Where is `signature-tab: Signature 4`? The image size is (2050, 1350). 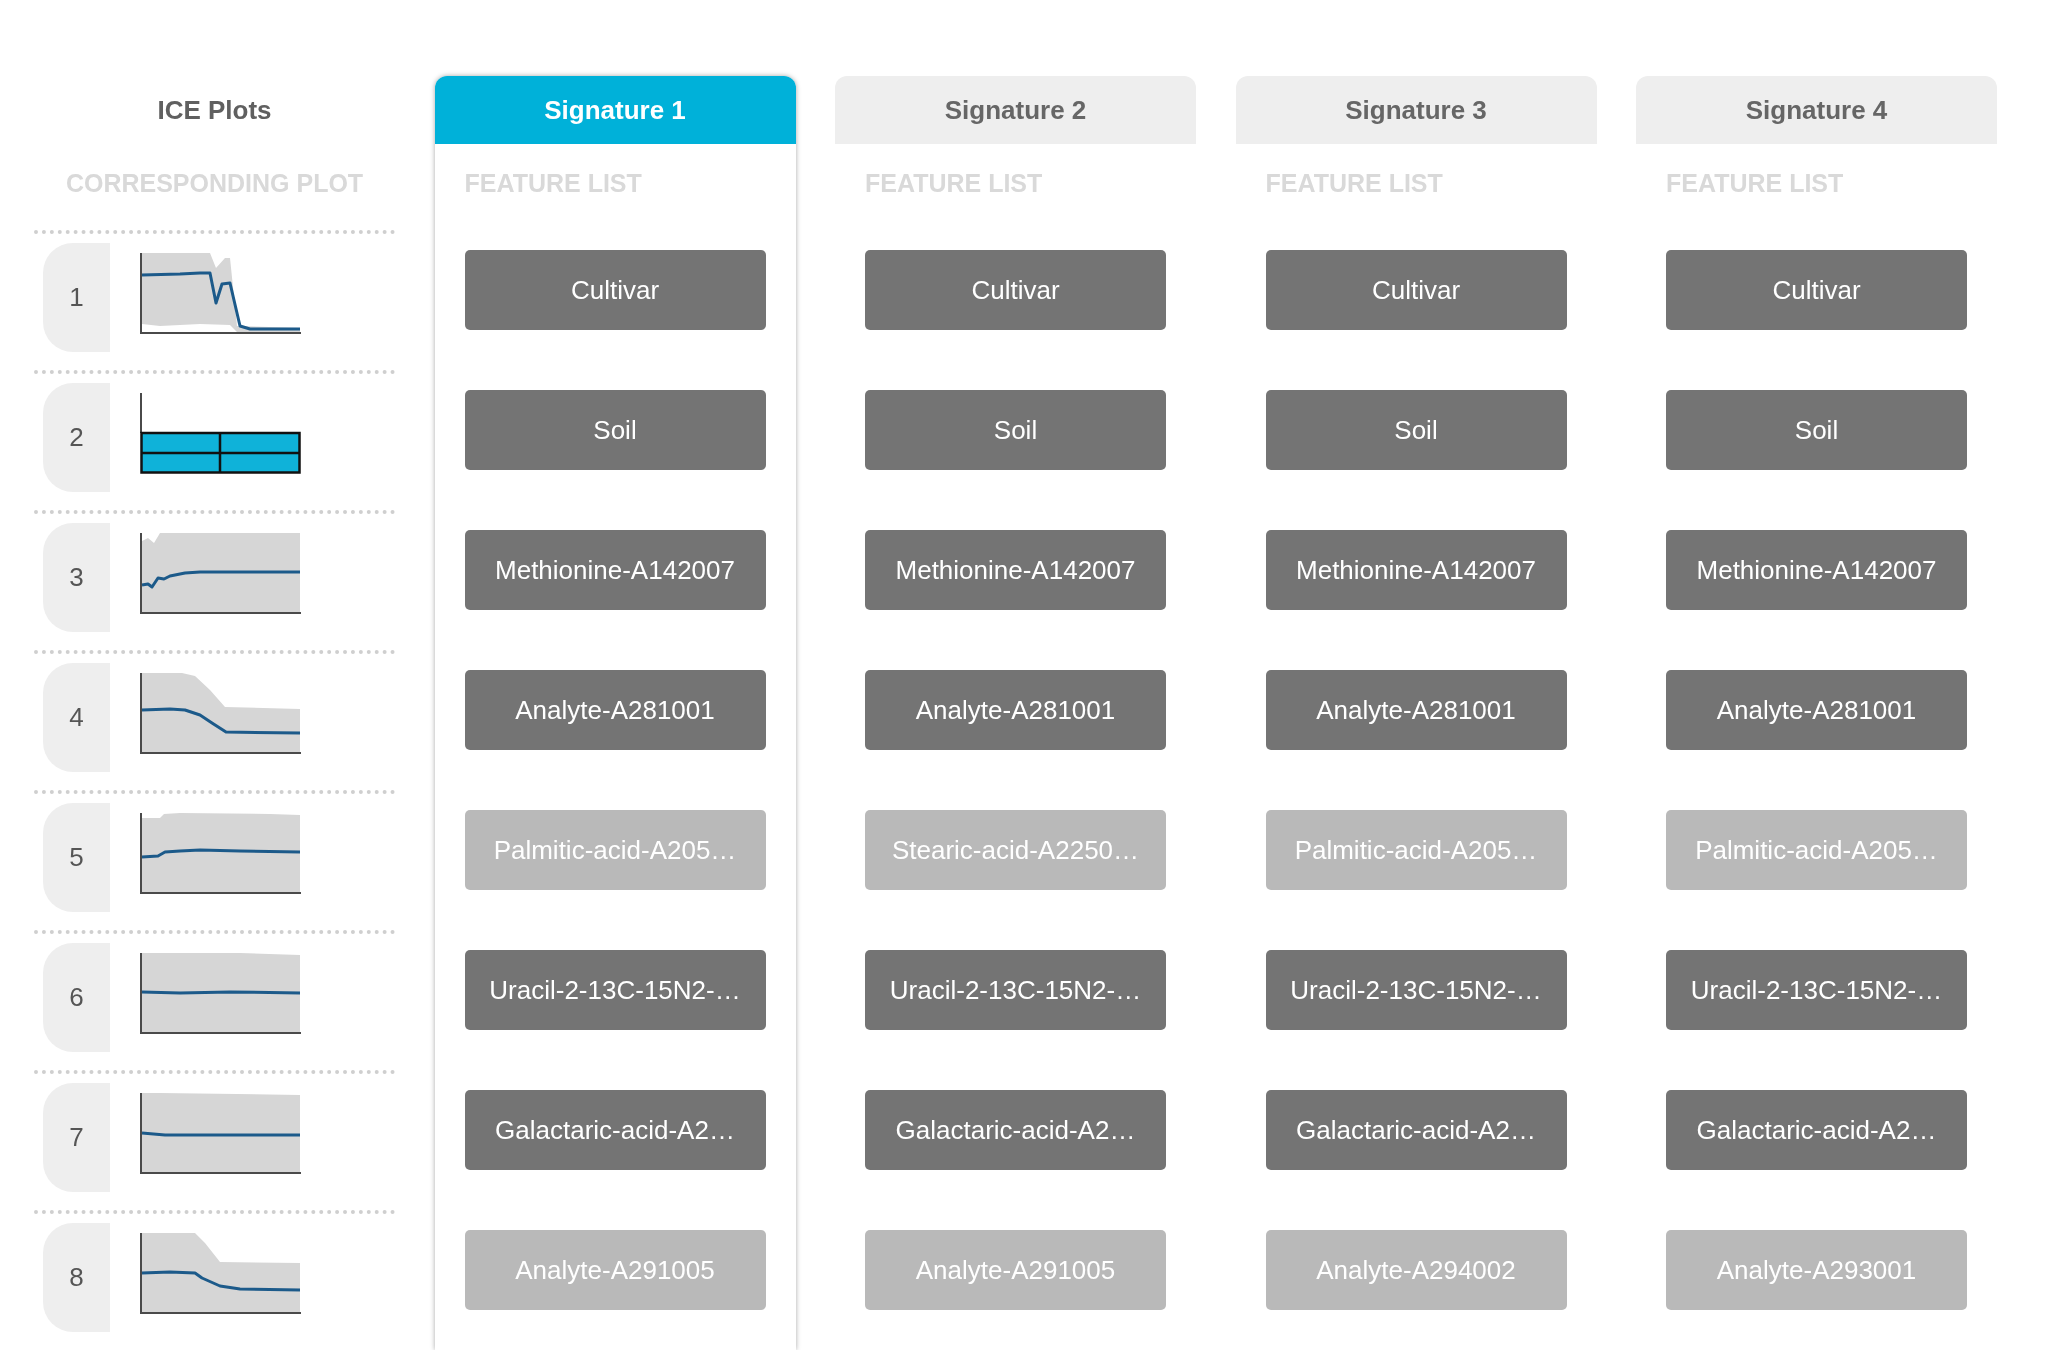 signature-tab: Signature 4 is located at coordinates (1816, 110).